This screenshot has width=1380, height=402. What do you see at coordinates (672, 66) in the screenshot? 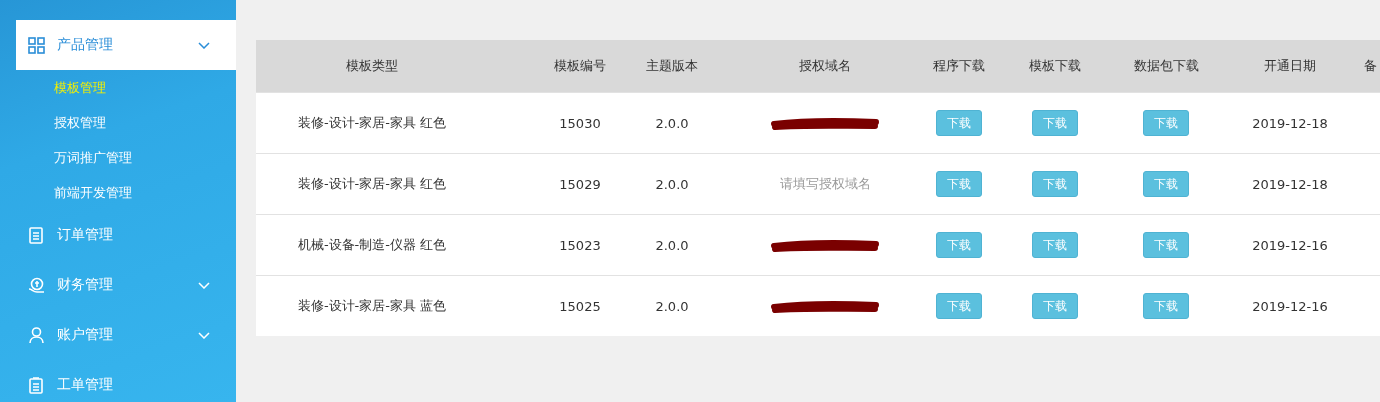
I see `column-header: 主题版本` at bounding box center [672, 66].